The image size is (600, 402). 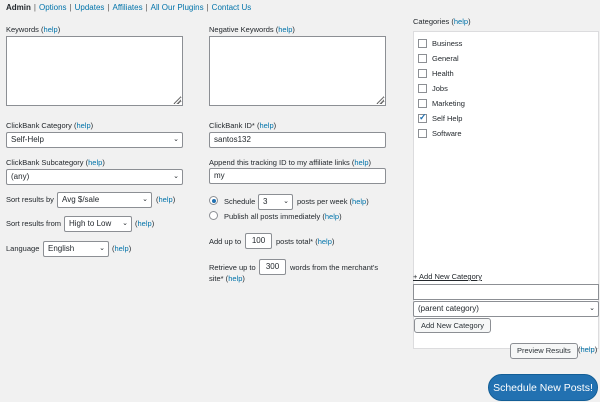 I want to click on clickbank-category-help-link: help, so click(x=83, y=125).